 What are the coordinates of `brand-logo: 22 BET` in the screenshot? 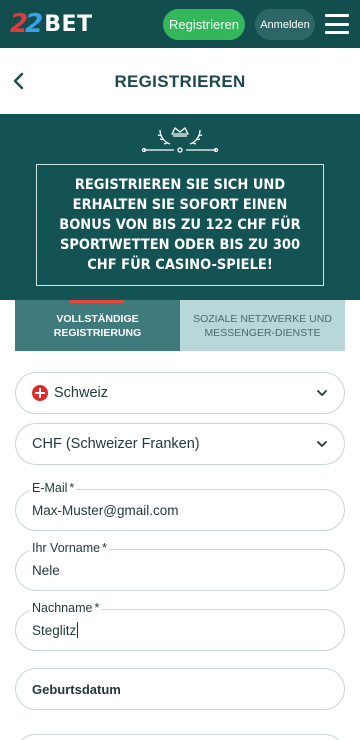 It's located at (51, 24).